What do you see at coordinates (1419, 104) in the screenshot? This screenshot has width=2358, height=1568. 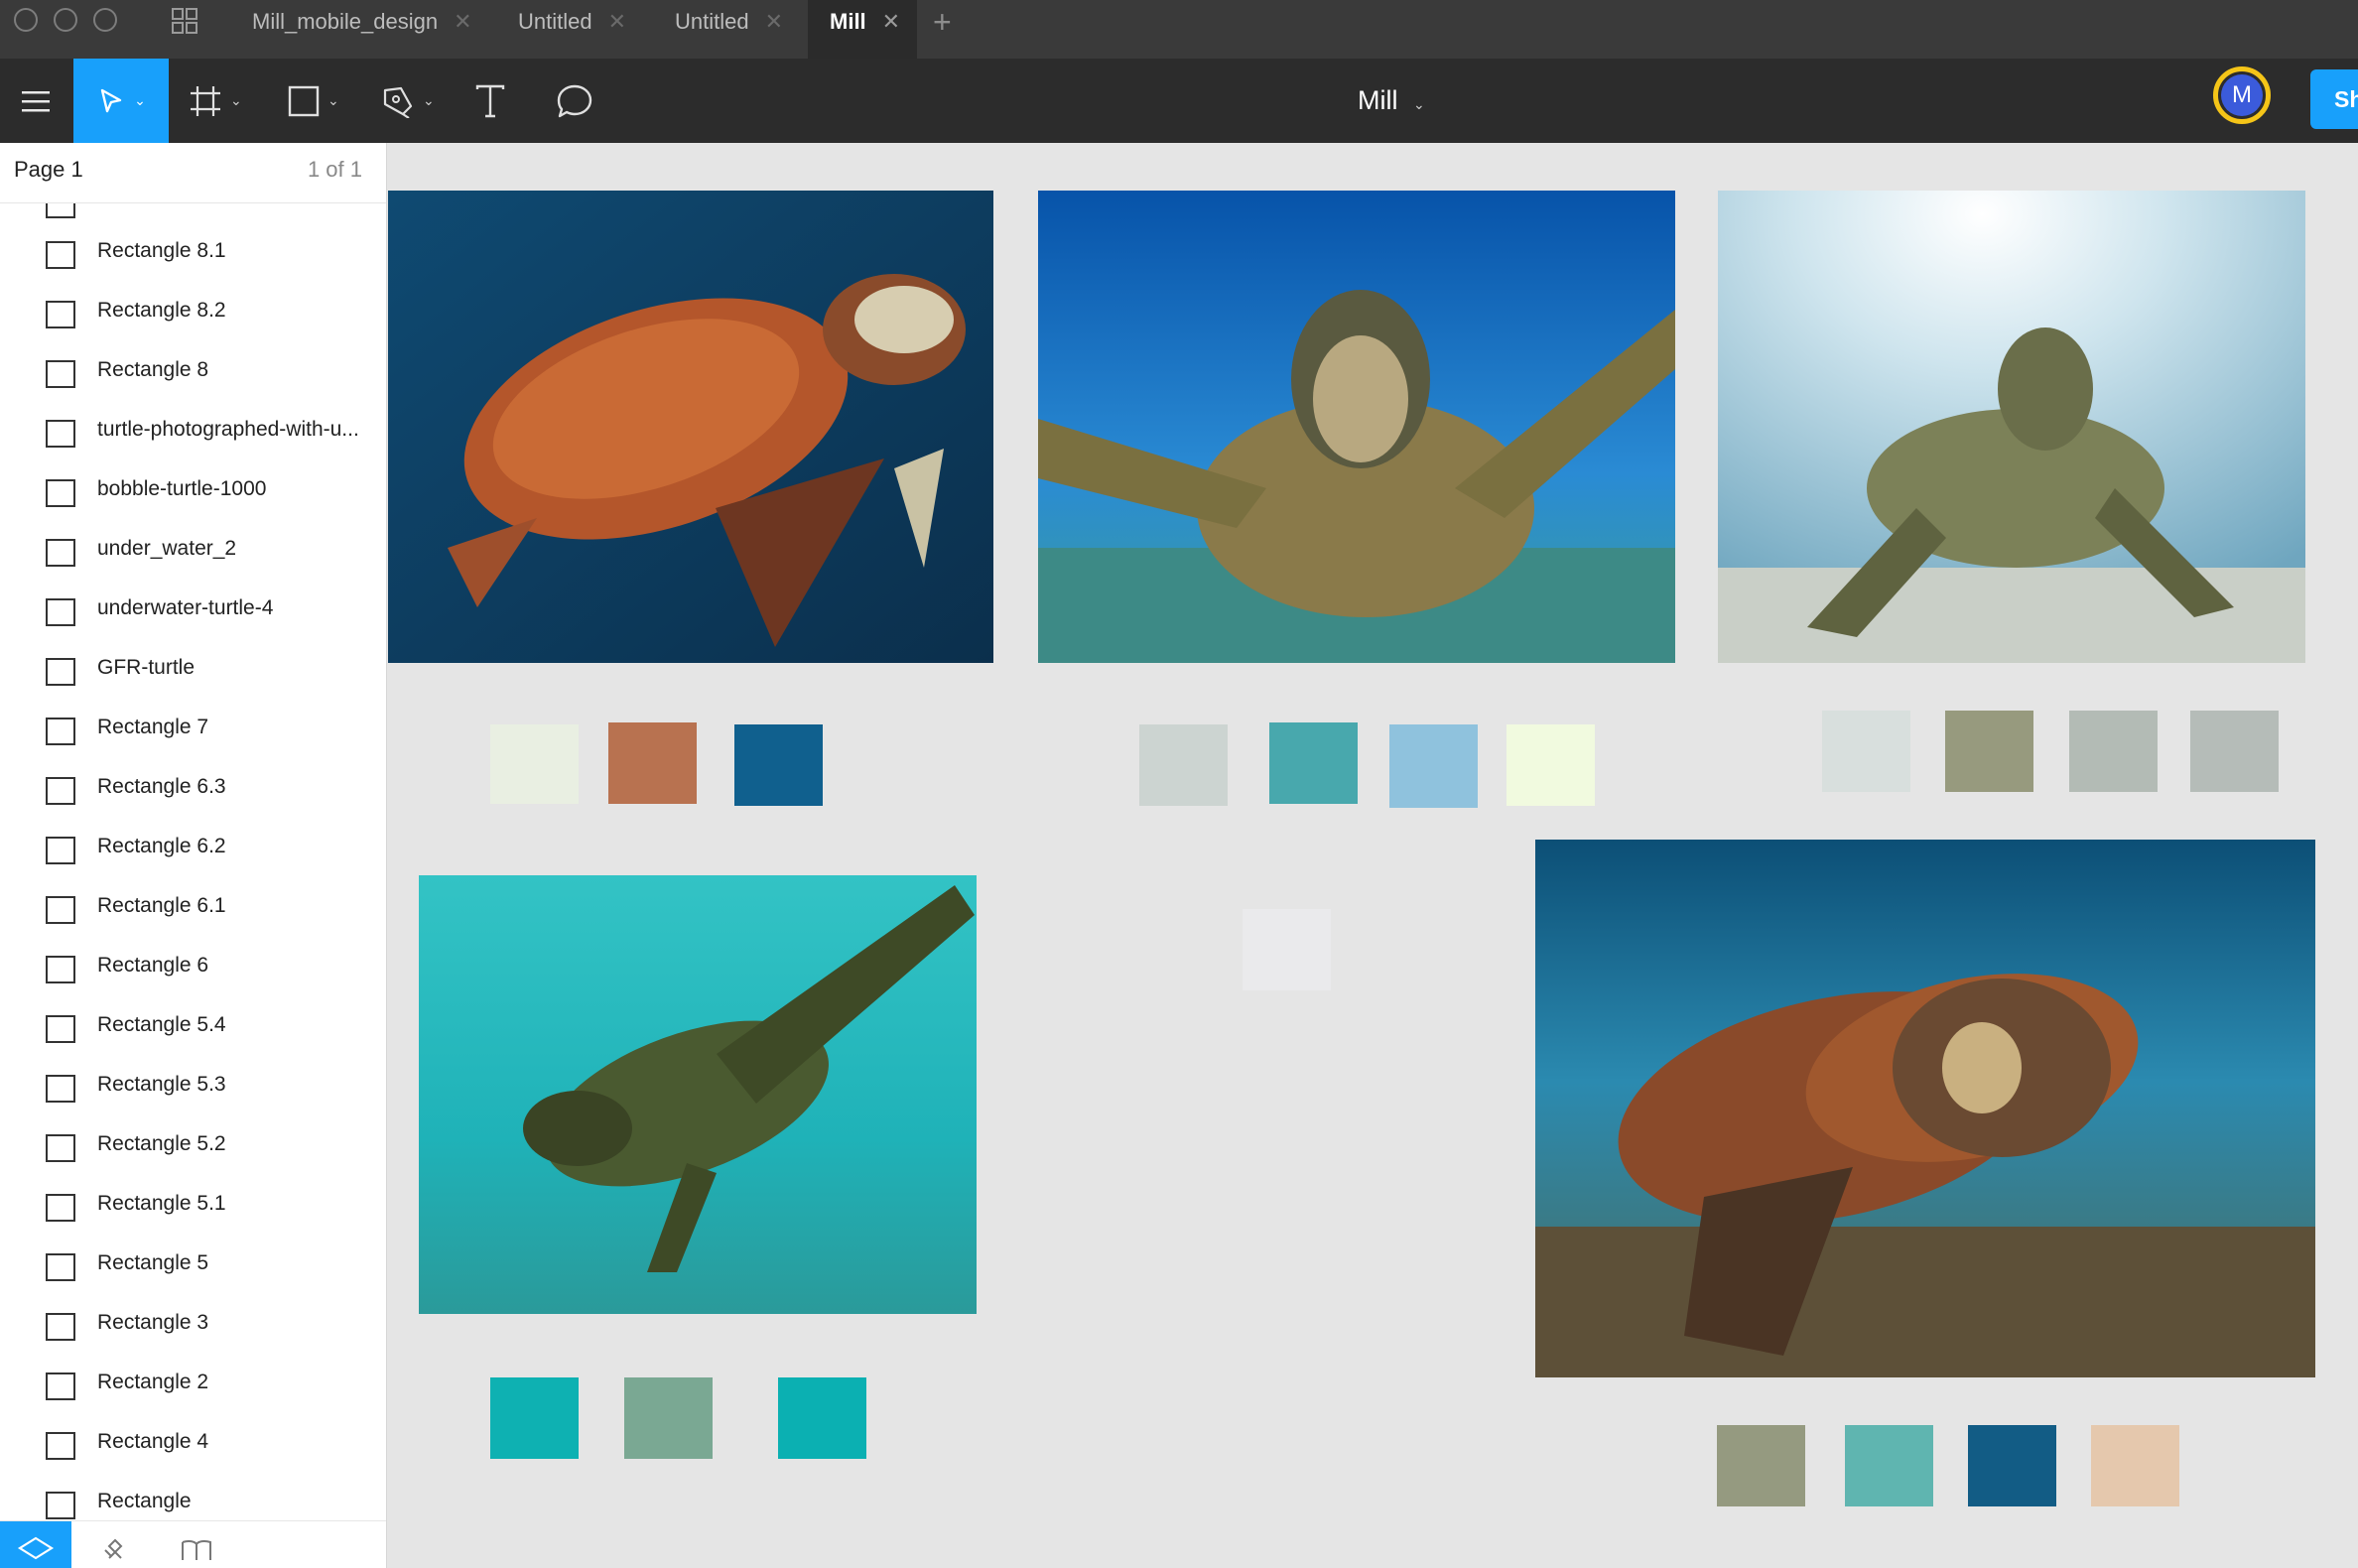 I see `chevron-down-icon: ⌄` at bounding box center [1419, 104].